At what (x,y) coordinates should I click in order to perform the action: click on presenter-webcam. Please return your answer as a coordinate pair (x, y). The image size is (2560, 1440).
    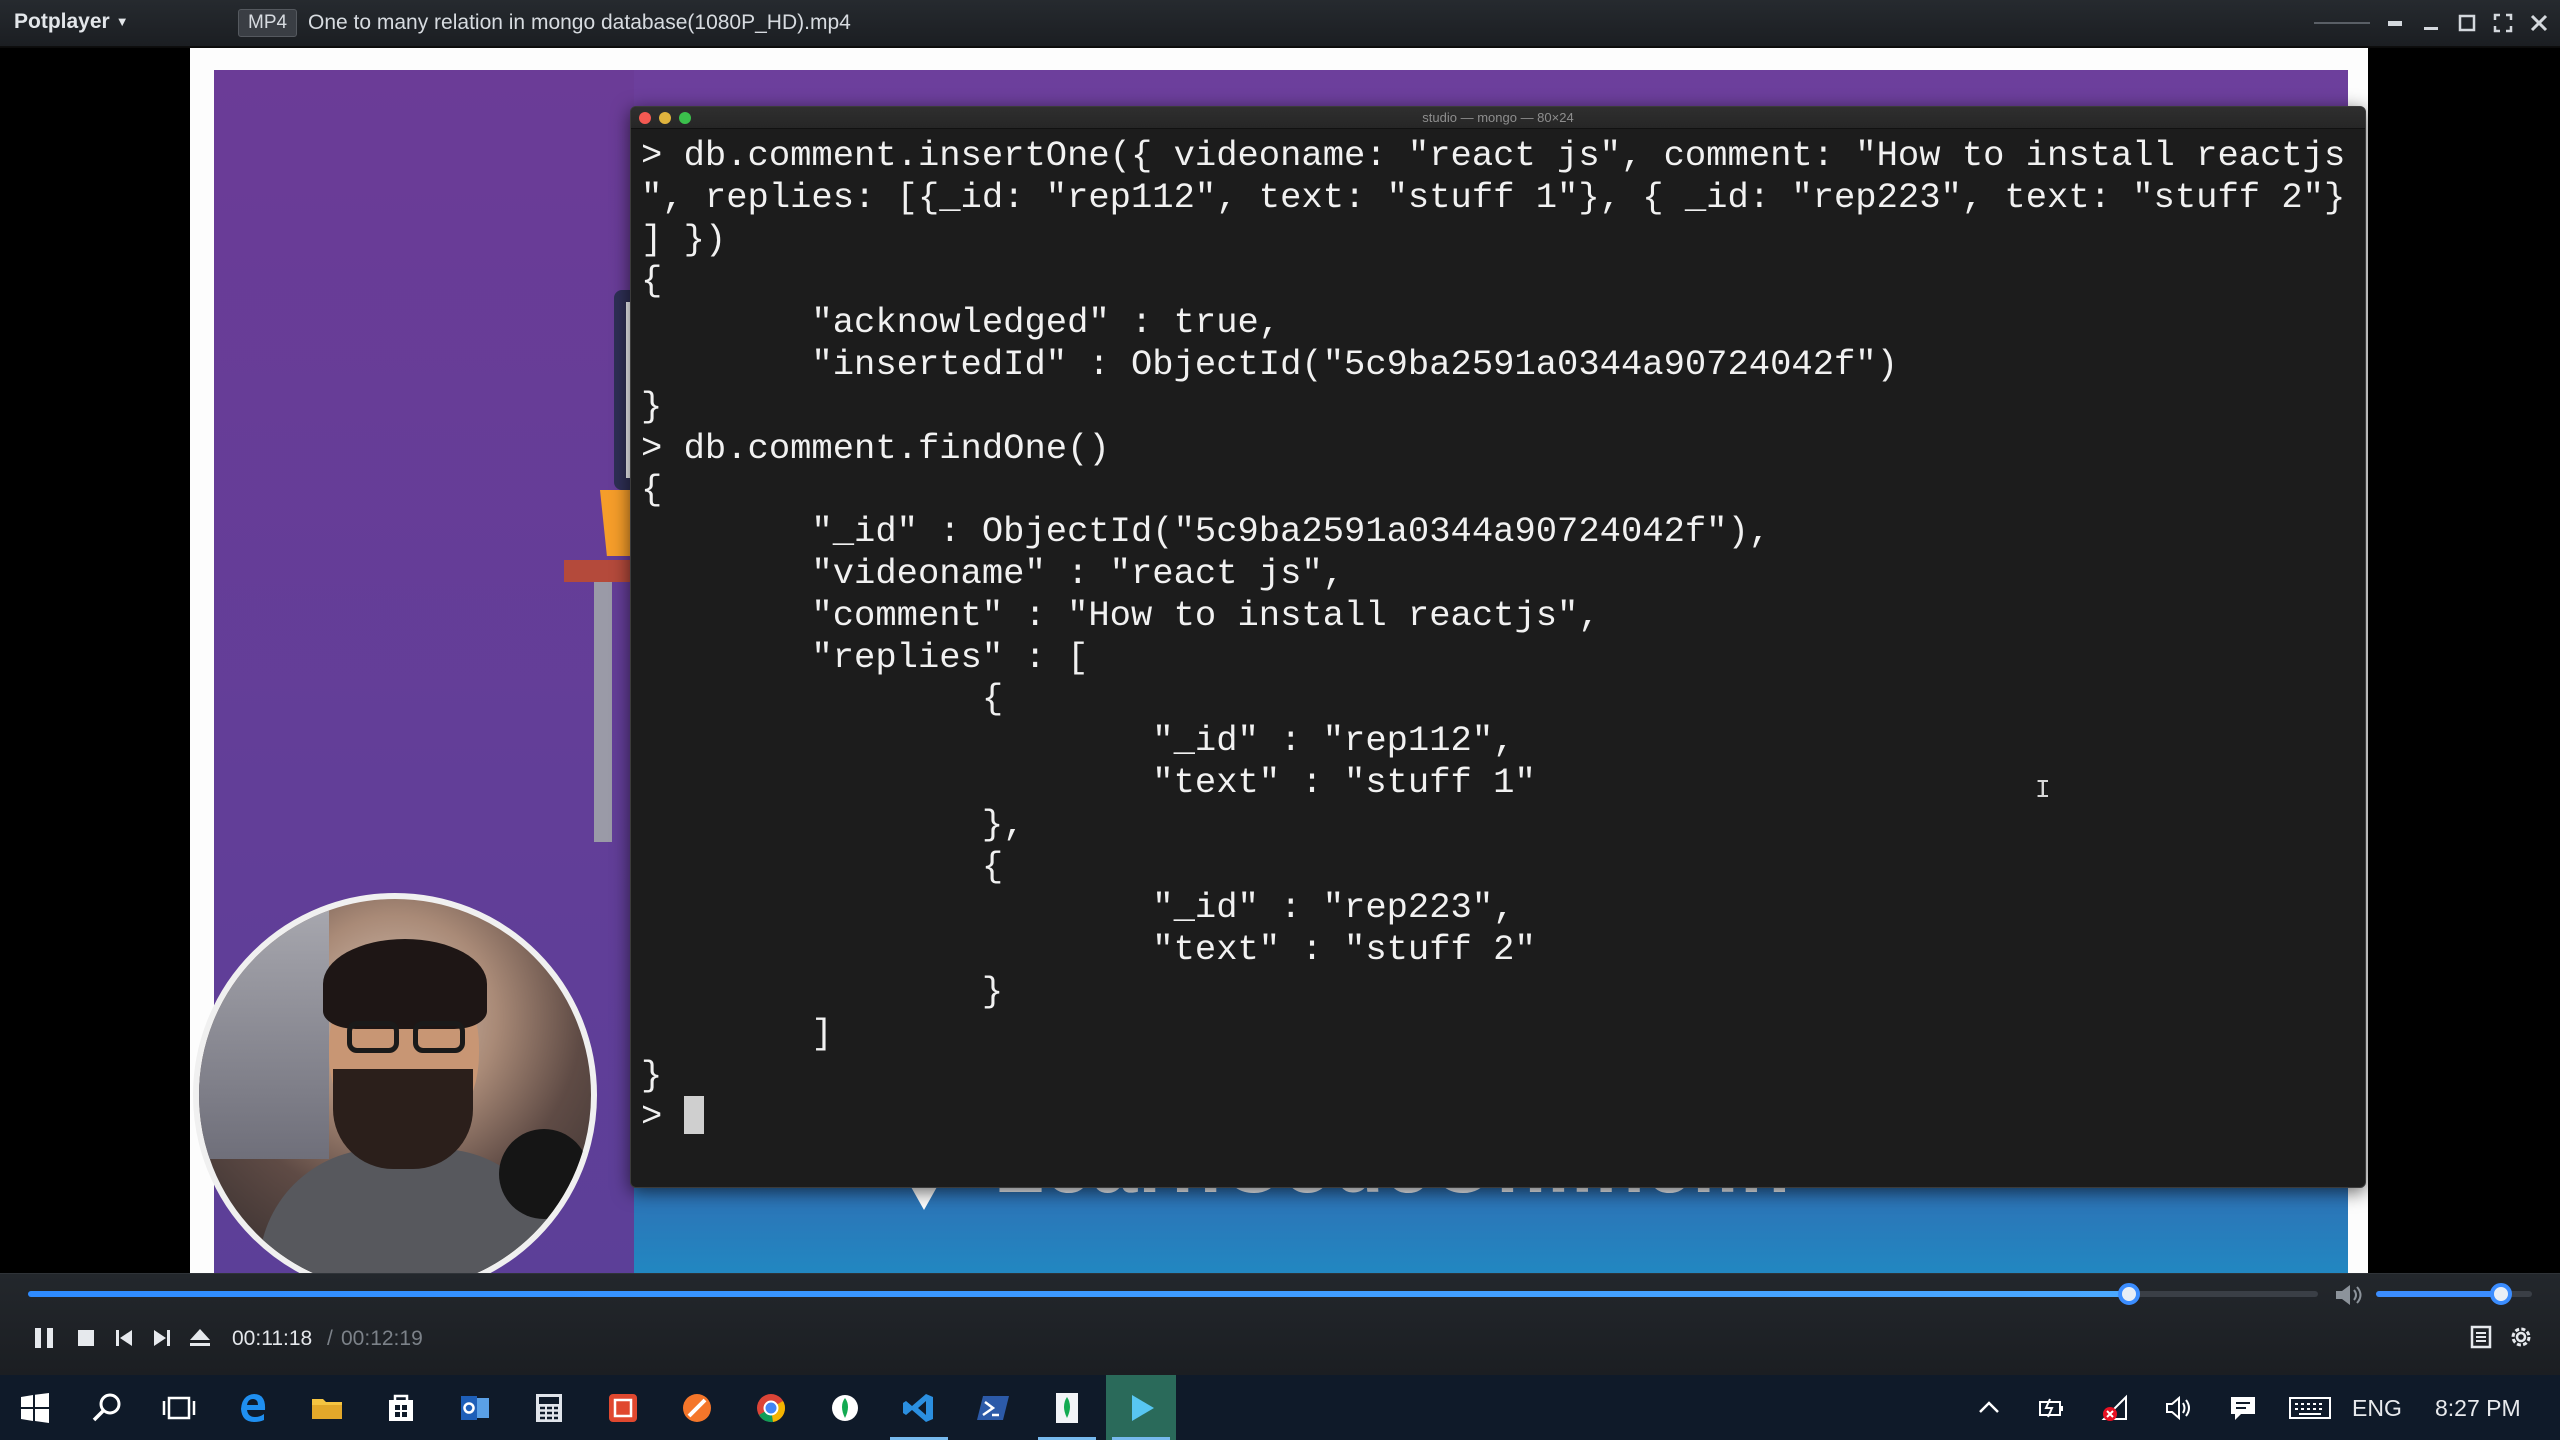
    Looking at the image, I should click on (395, 1095).